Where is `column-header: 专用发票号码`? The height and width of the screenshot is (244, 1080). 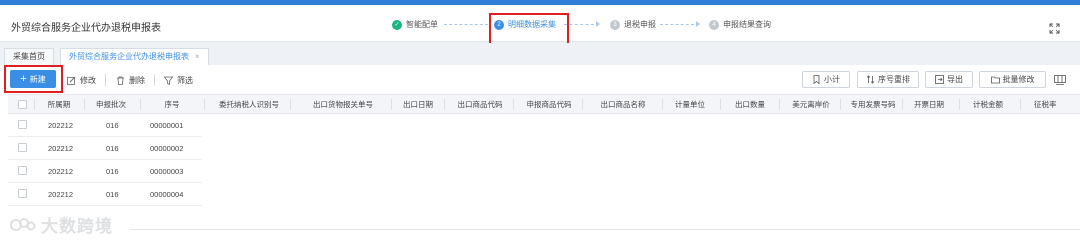
column-header: 专用发票号码 is located at coordinates (873, 104).